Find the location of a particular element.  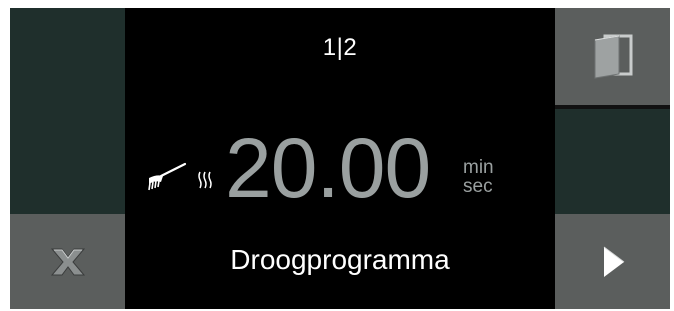

page-indicator: 1|2 is located at coordinates (340, 47).